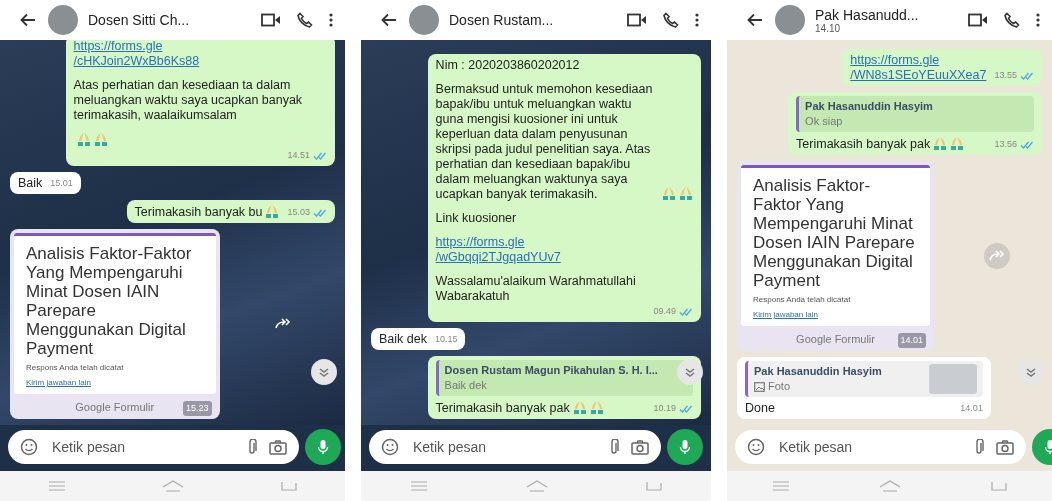 This screenshot has height=501, width=1052. What do you see at coordinates (664, 311) in the screenshot?
I see `message-time: 09.49` at bounding box center [664, 311].